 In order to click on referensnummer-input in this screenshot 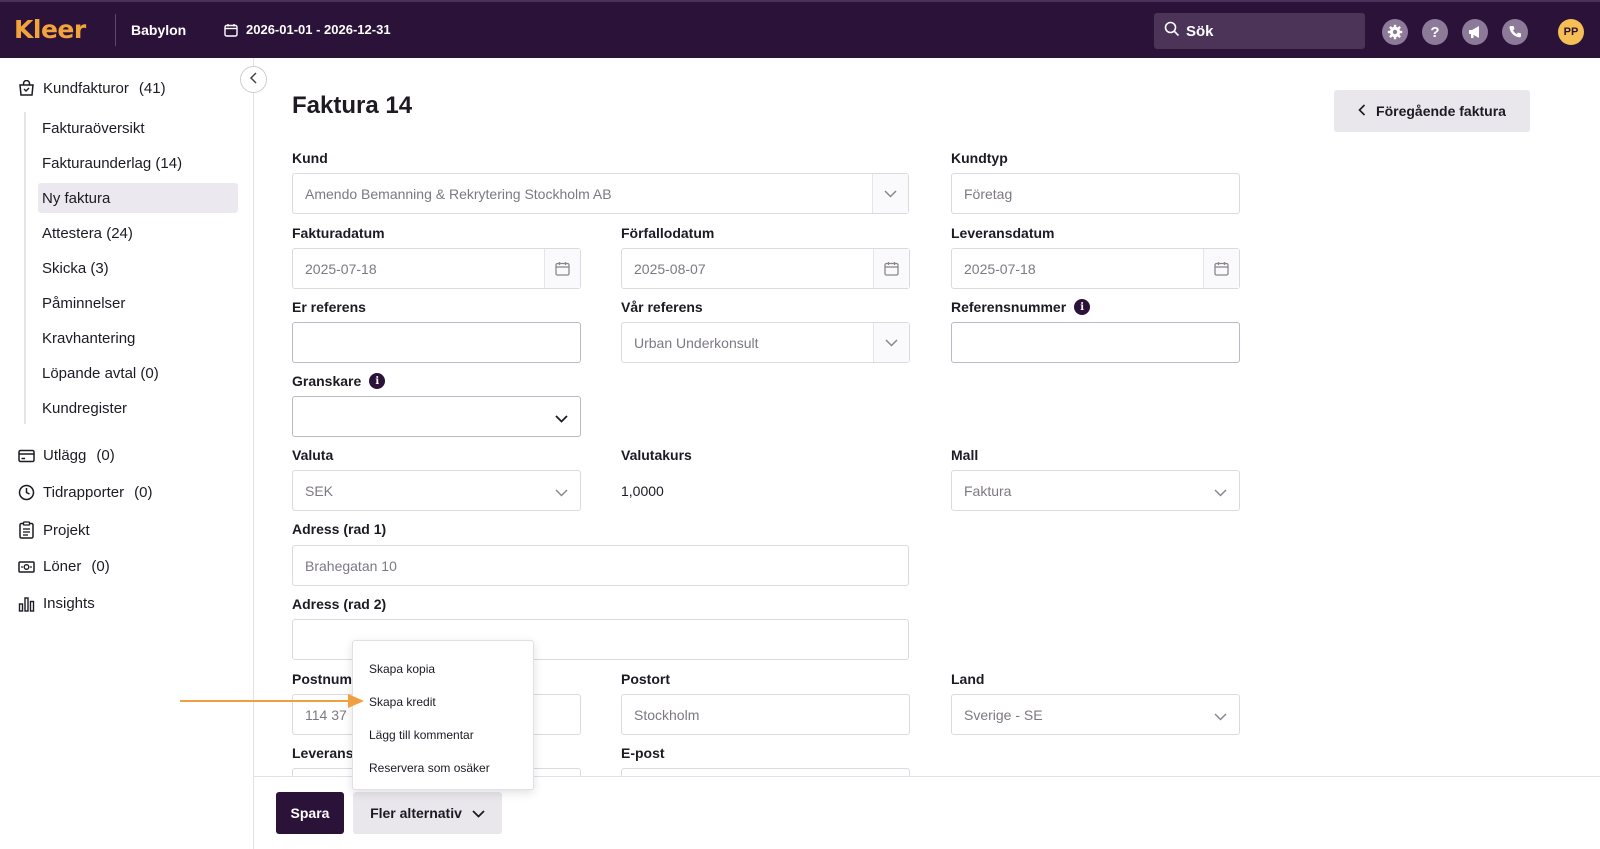, I will do `click(1095, 342)`.